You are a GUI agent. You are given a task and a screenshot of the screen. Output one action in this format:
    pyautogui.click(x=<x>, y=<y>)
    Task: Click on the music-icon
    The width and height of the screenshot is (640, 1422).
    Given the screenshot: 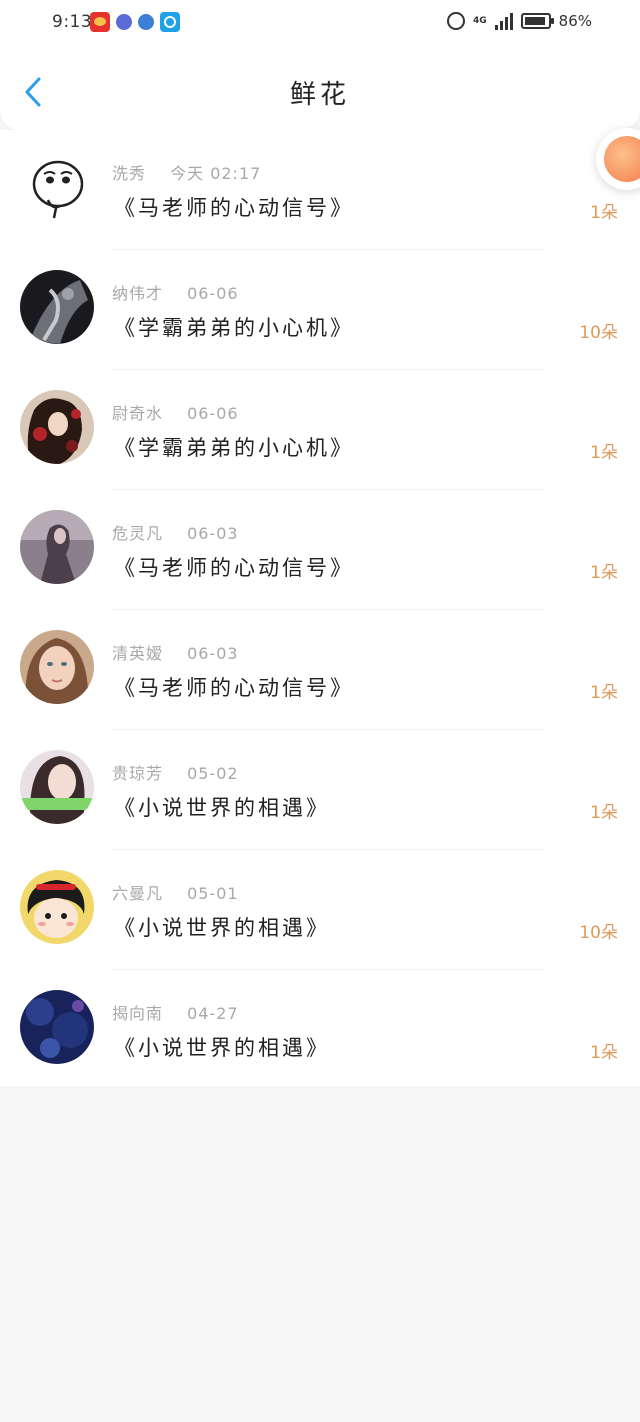 What is the action you would take?
    pyautogui.click(x=124, y=22)
    